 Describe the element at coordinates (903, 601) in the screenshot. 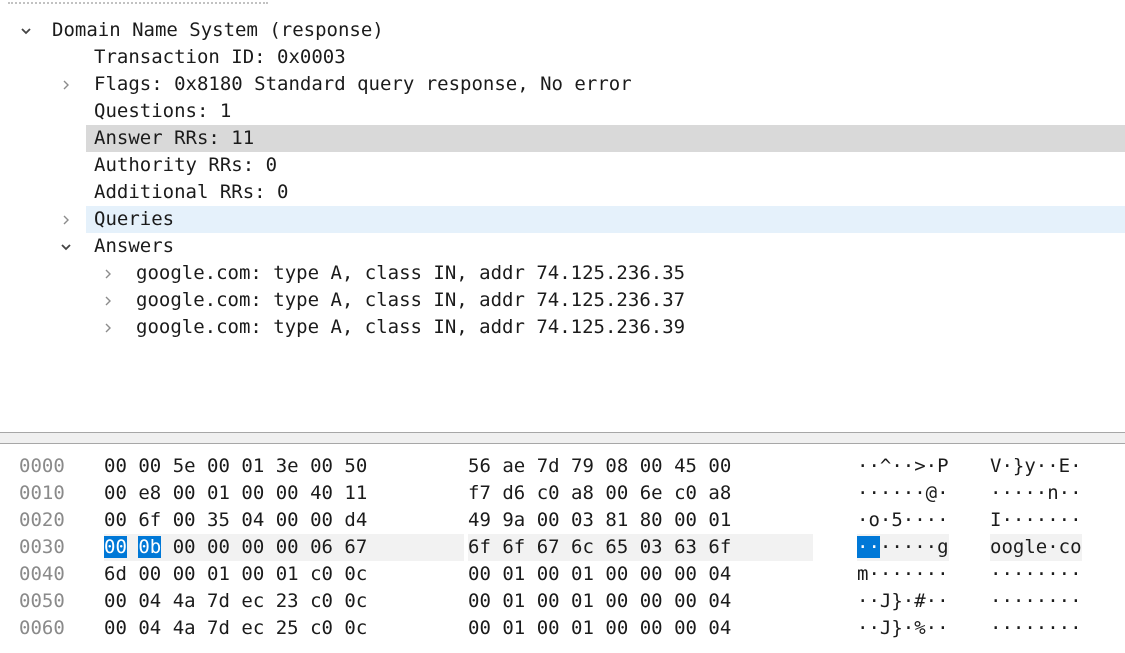

I see `ascii-text: ··J}·#··` at that location.